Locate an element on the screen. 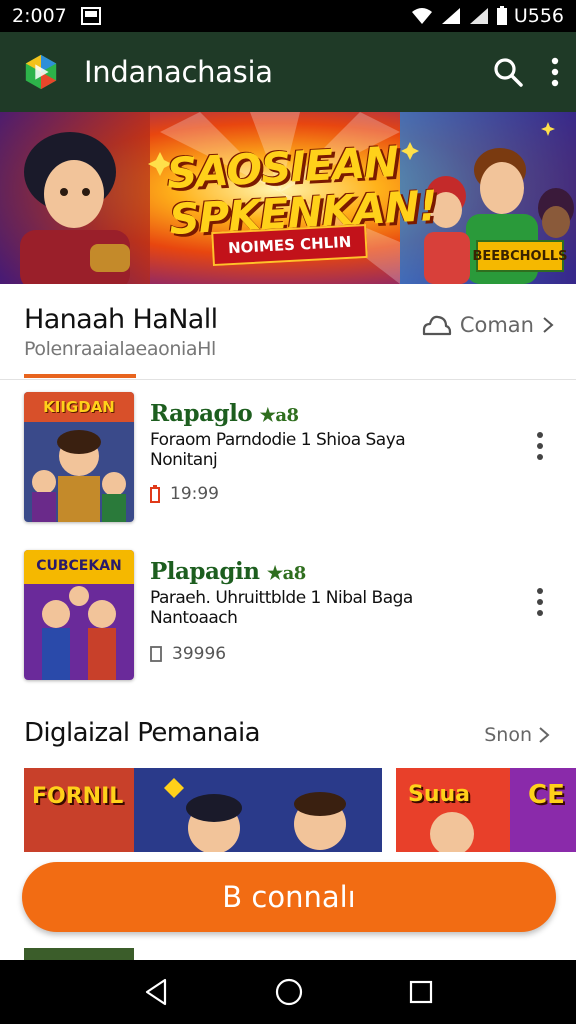 Image resolution: width=576 pixels, height=1024 pixels. item-title: Plapagin ★a8 is located at coordinates (228, 571).